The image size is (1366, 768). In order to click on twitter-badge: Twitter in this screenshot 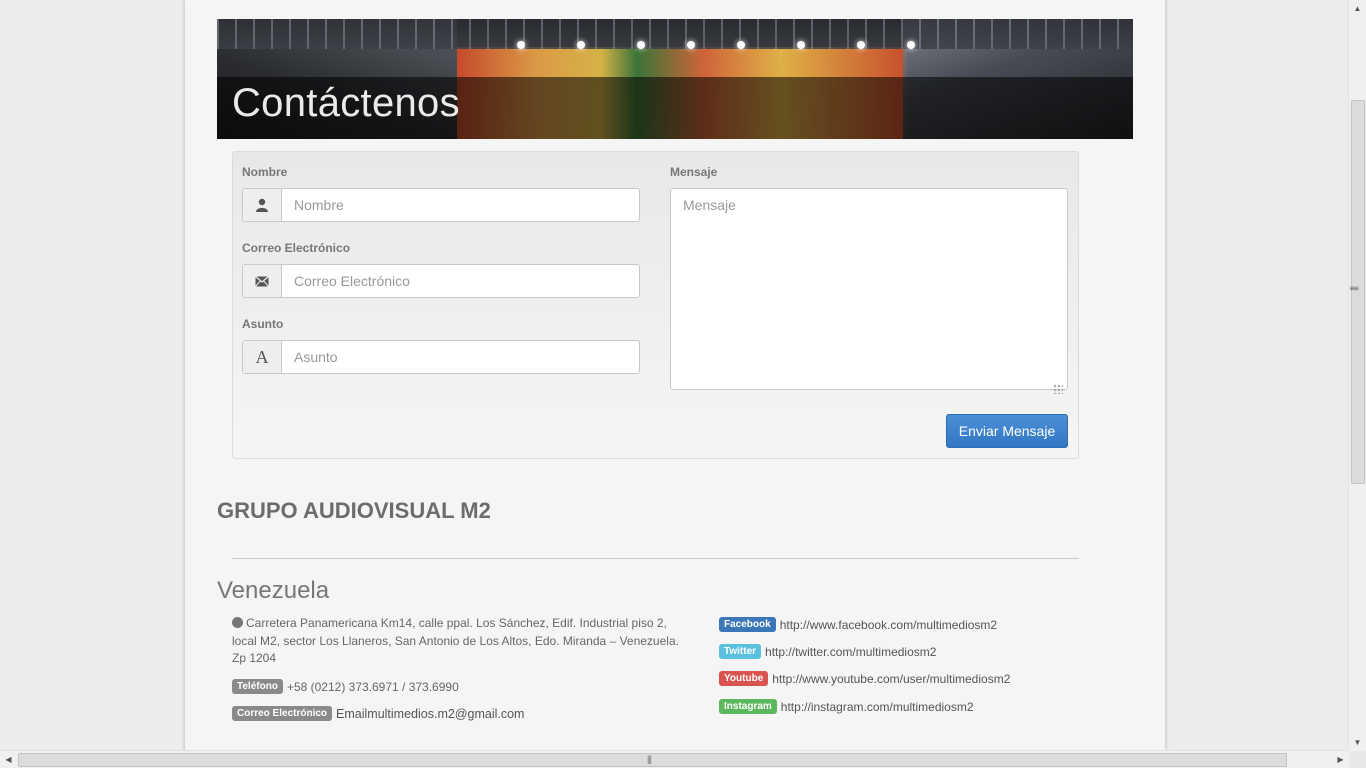, I will do `click(740, 651)`.